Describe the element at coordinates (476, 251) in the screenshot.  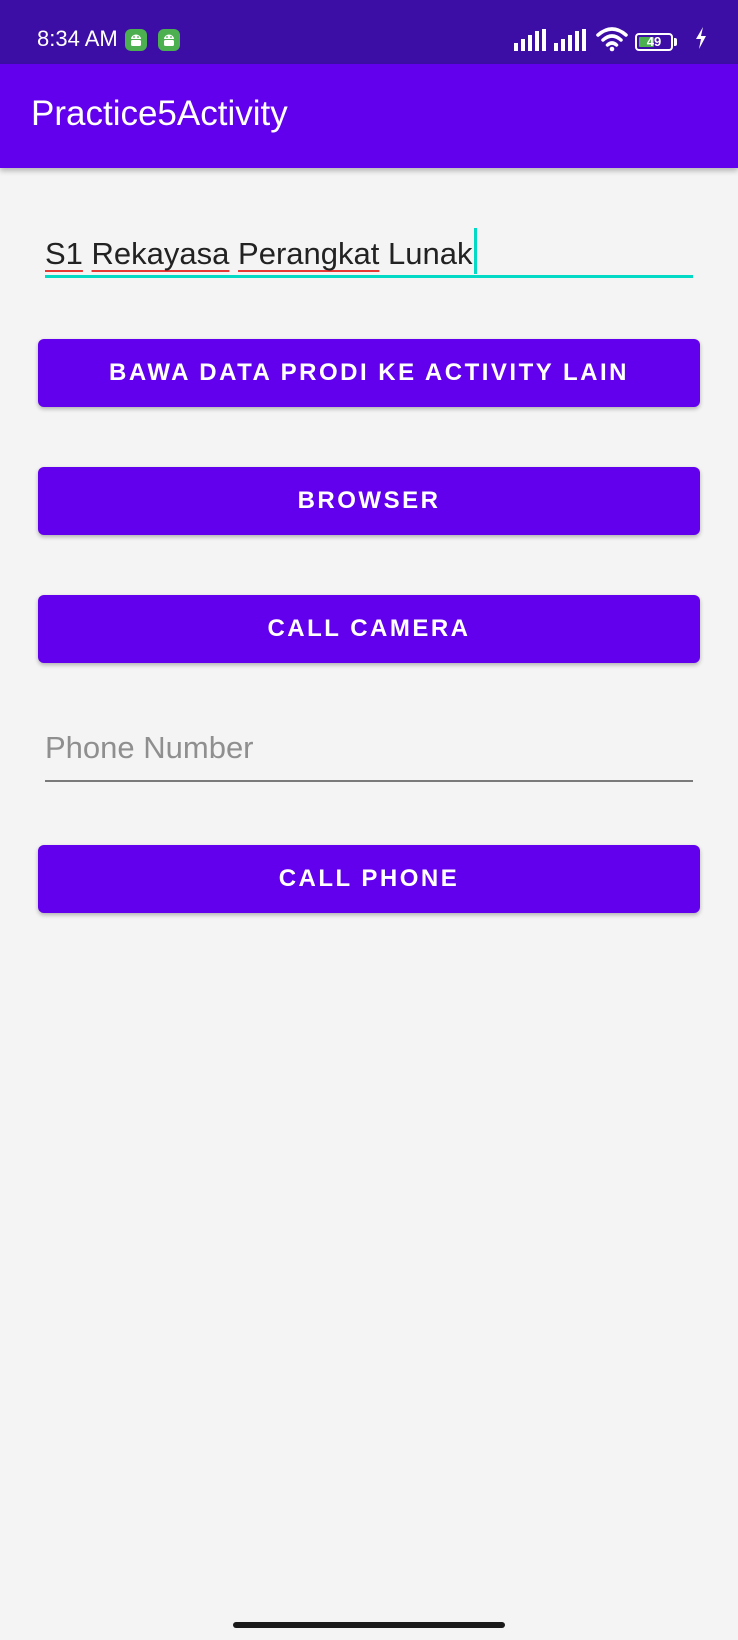
I see `text-cursor` at that location.